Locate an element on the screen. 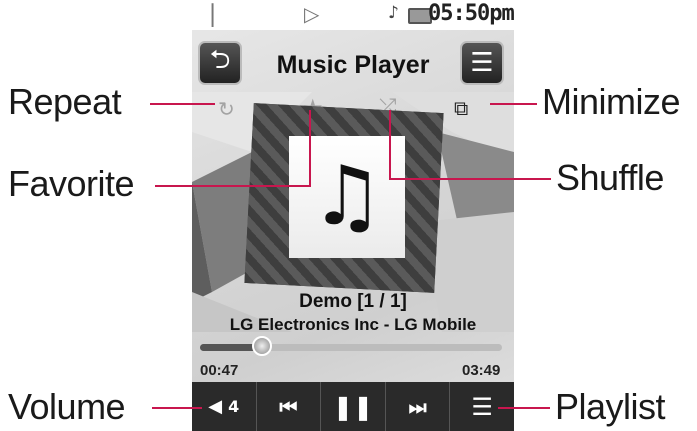 The width and height of the screenshot is (697, 431). leader-line-shuffle is located at coordinates (470, 179).